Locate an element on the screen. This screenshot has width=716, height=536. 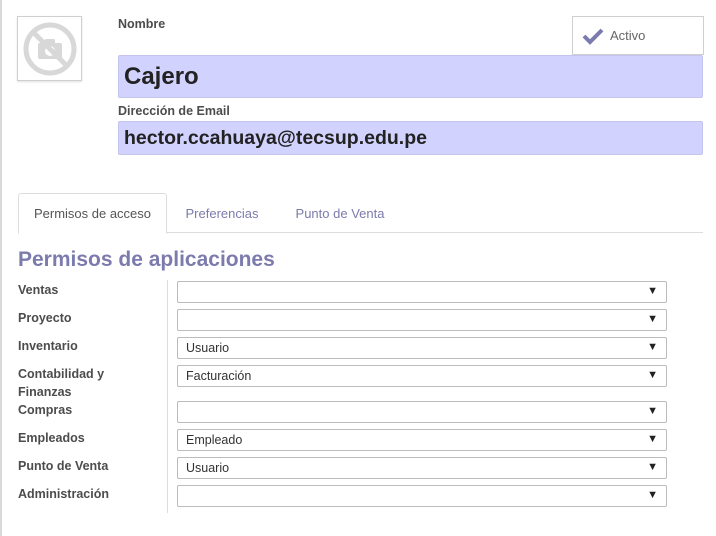
label-inventario: Inventario is located at coordinates (48, 346).